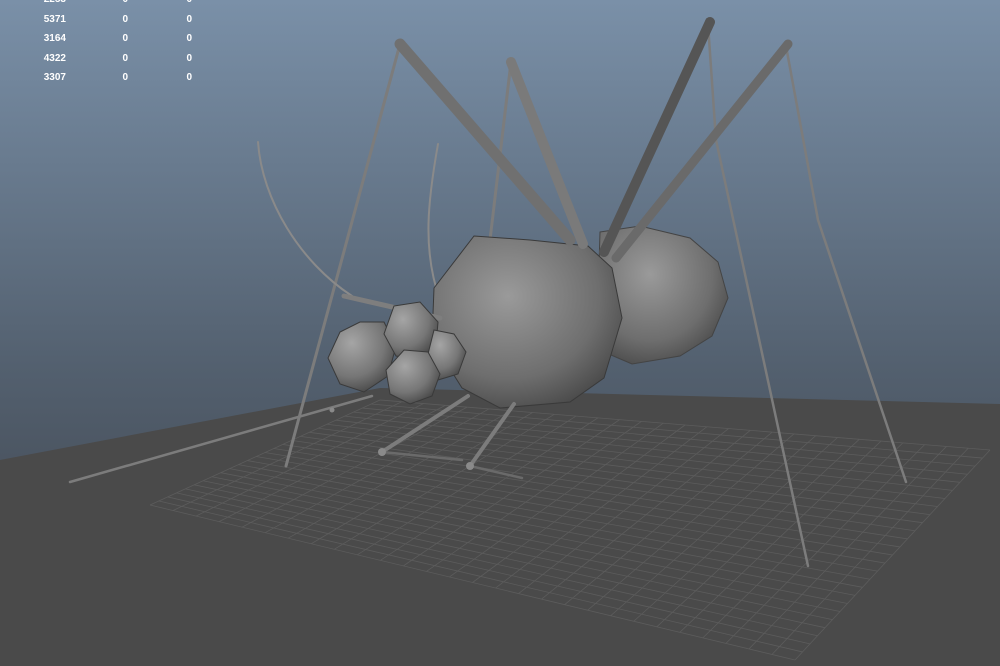 This screenshot has height=666, width=1000. I want to click on hud-value: 5371, so click(54, 19).